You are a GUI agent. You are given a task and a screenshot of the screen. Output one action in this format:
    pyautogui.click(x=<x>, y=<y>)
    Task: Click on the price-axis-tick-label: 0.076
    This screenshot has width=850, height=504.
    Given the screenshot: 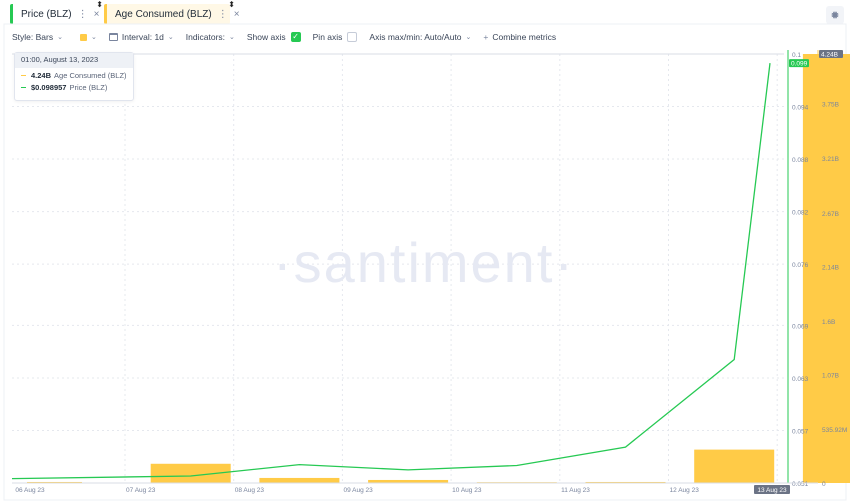 What is the action you would take?
    pyautogui.click(x=800, y=265)
    